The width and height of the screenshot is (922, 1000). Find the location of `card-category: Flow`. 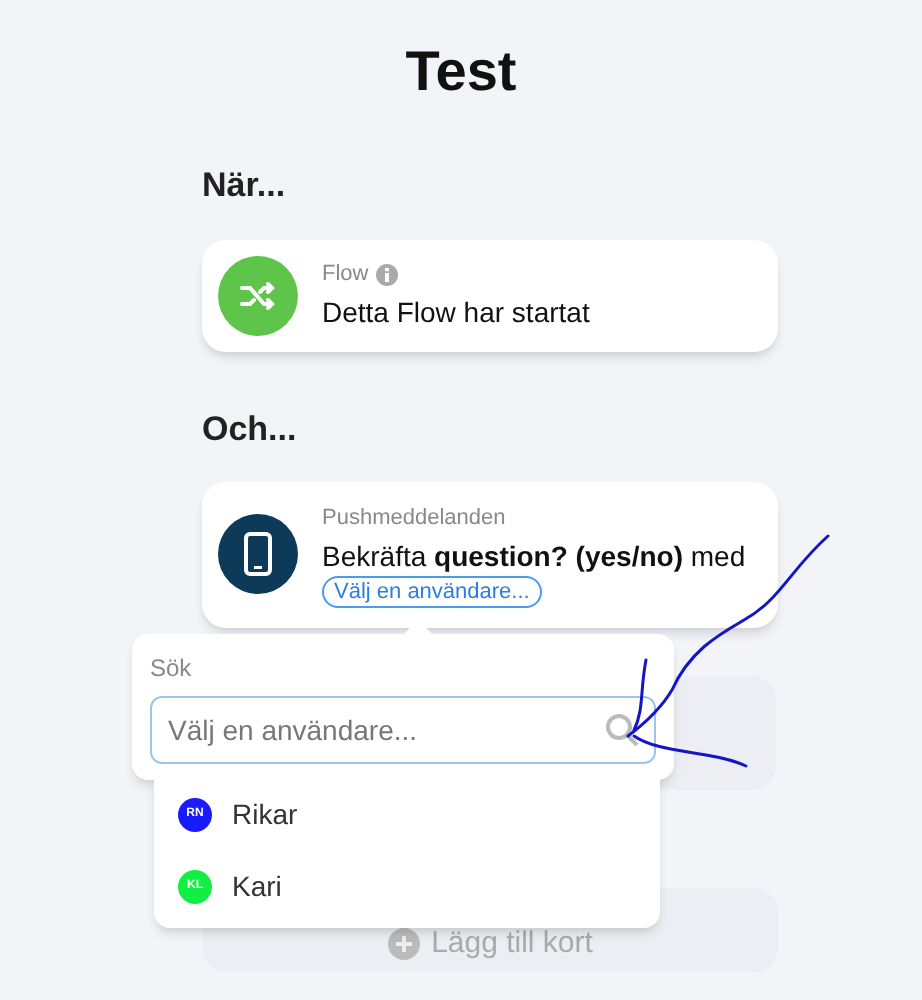

card-category: Flow is located at coordinates (345, 275).